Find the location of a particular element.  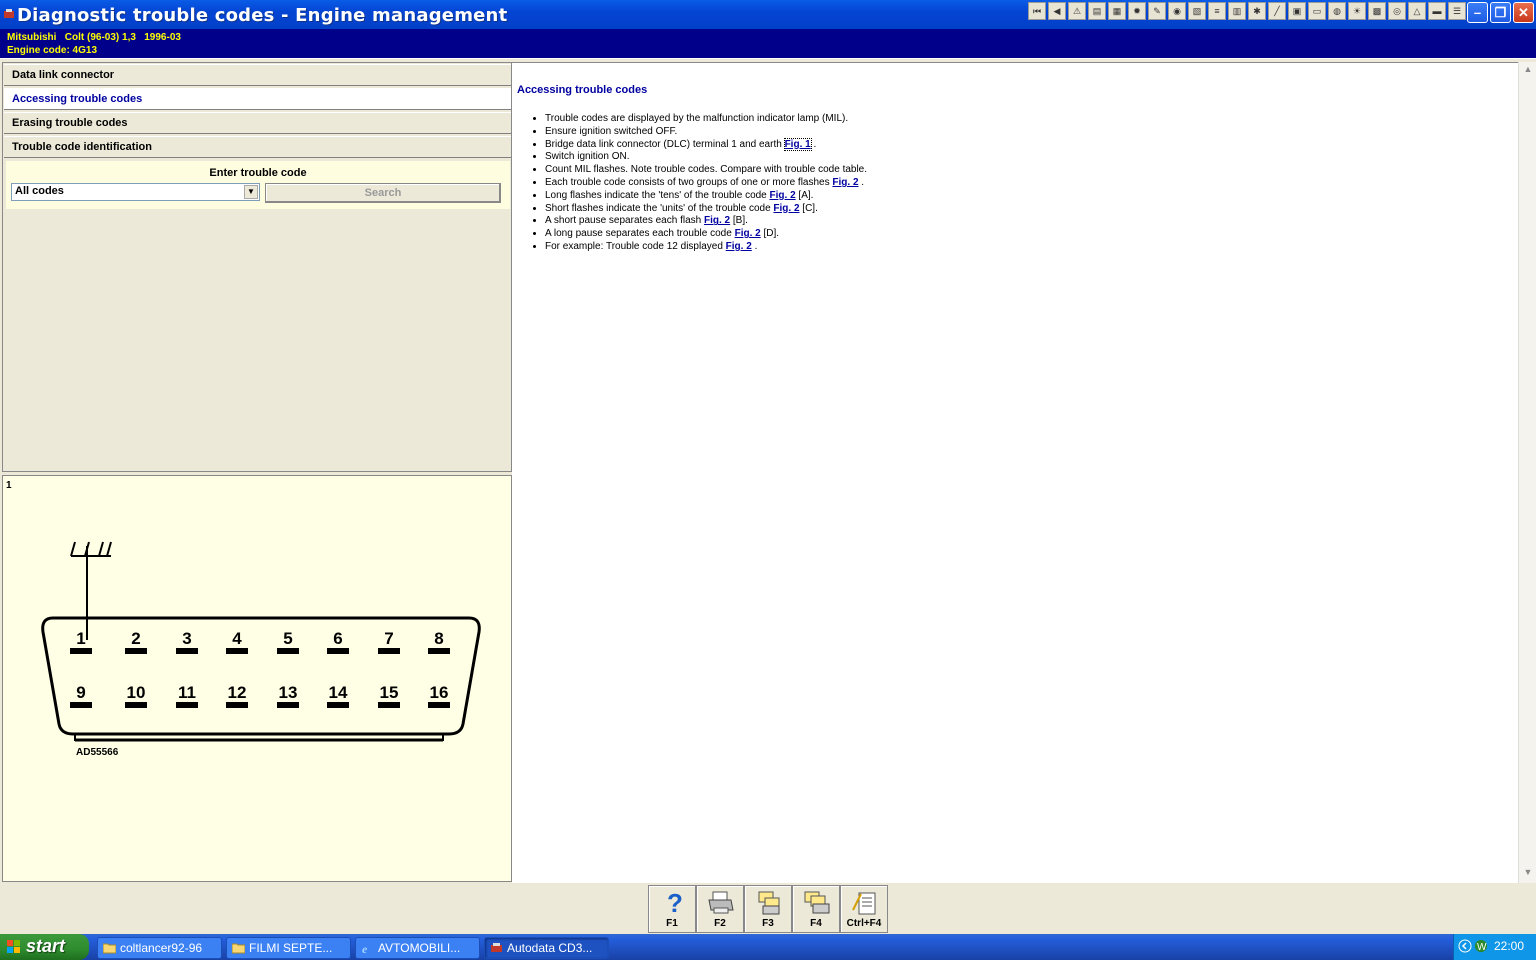

function-key-bar: ? F1 F2 F3 F4 Ctrl+F4 is located at coordinates (768, 909).